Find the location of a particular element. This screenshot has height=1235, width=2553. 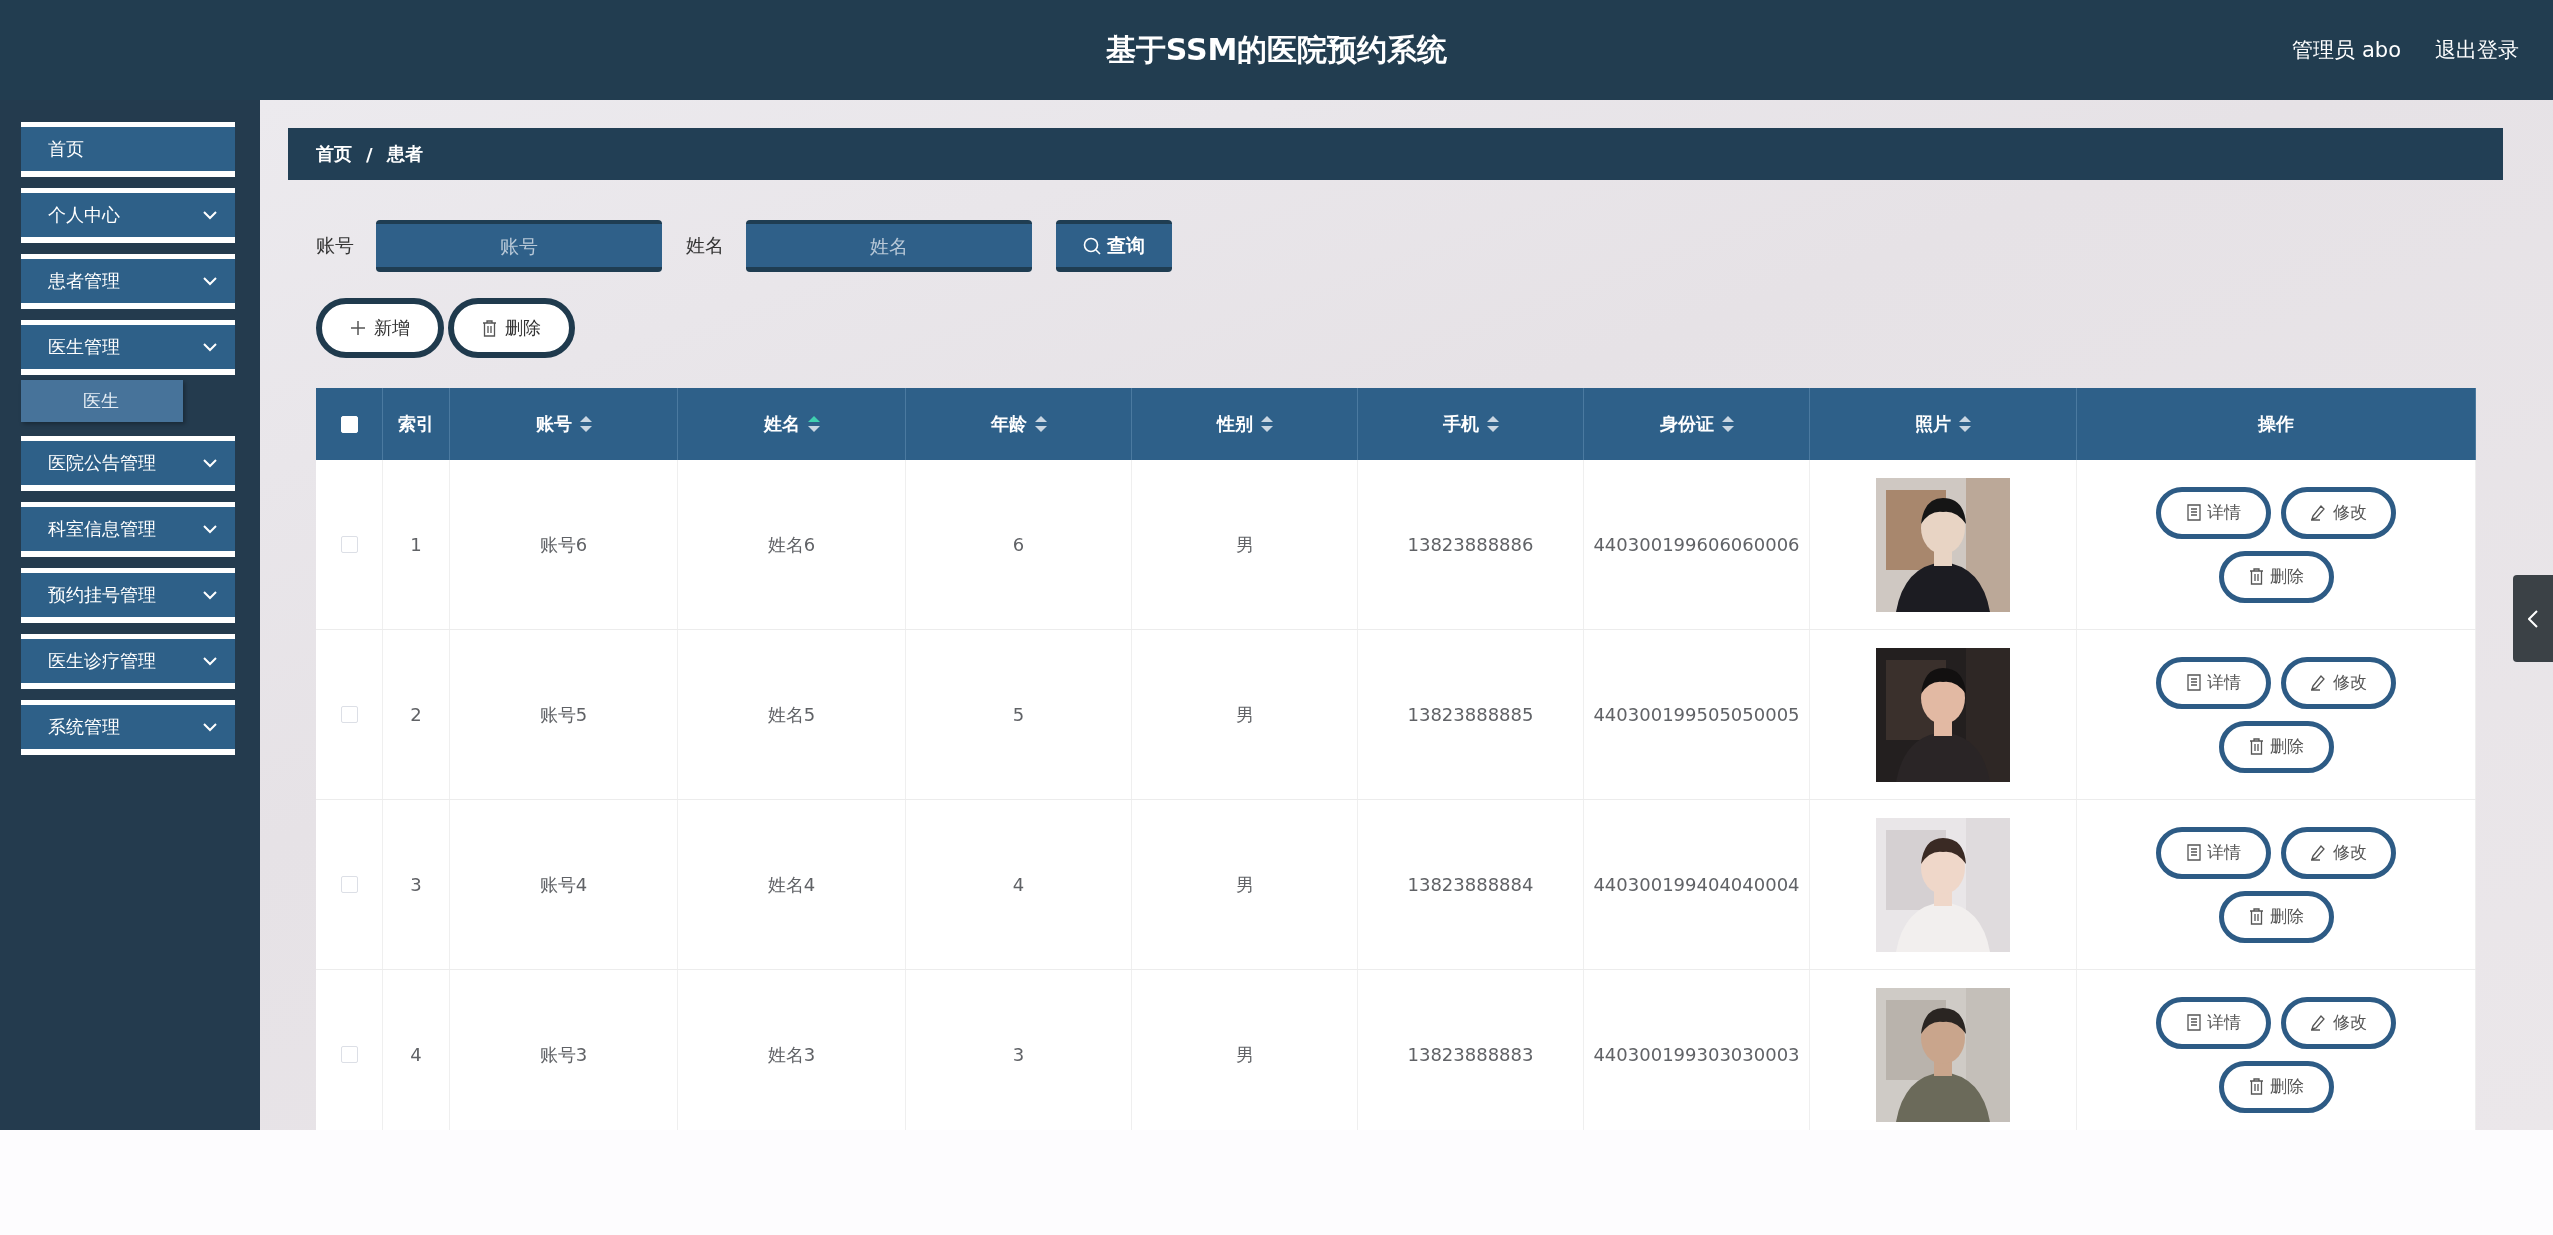

sidebar-item: 预约挂号管理 is located at coordinates (128, 595).